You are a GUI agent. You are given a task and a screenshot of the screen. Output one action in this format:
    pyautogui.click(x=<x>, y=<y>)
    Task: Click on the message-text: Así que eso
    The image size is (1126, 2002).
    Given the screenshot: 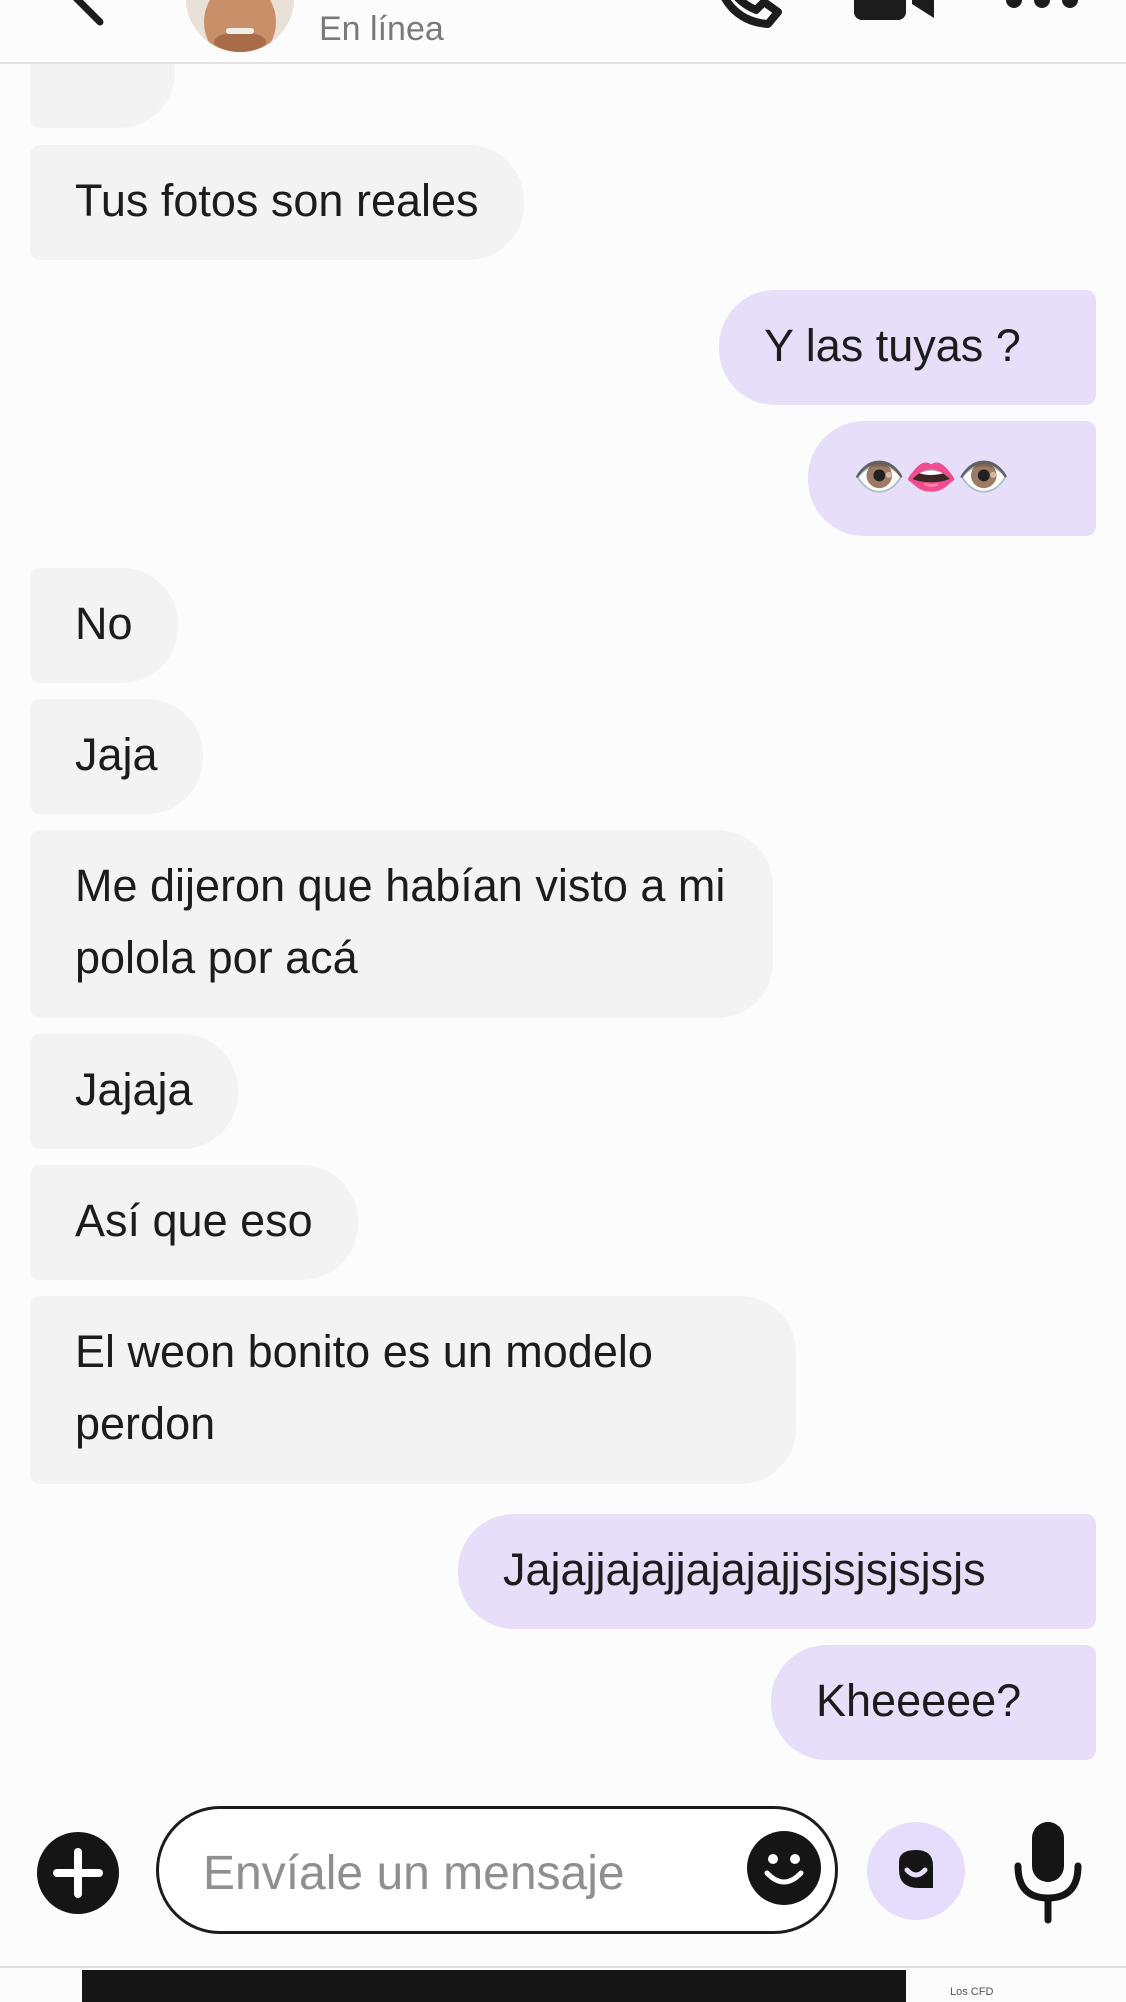 What is the action you would take?
    pyautogui.click(x=194, y=1220)
    